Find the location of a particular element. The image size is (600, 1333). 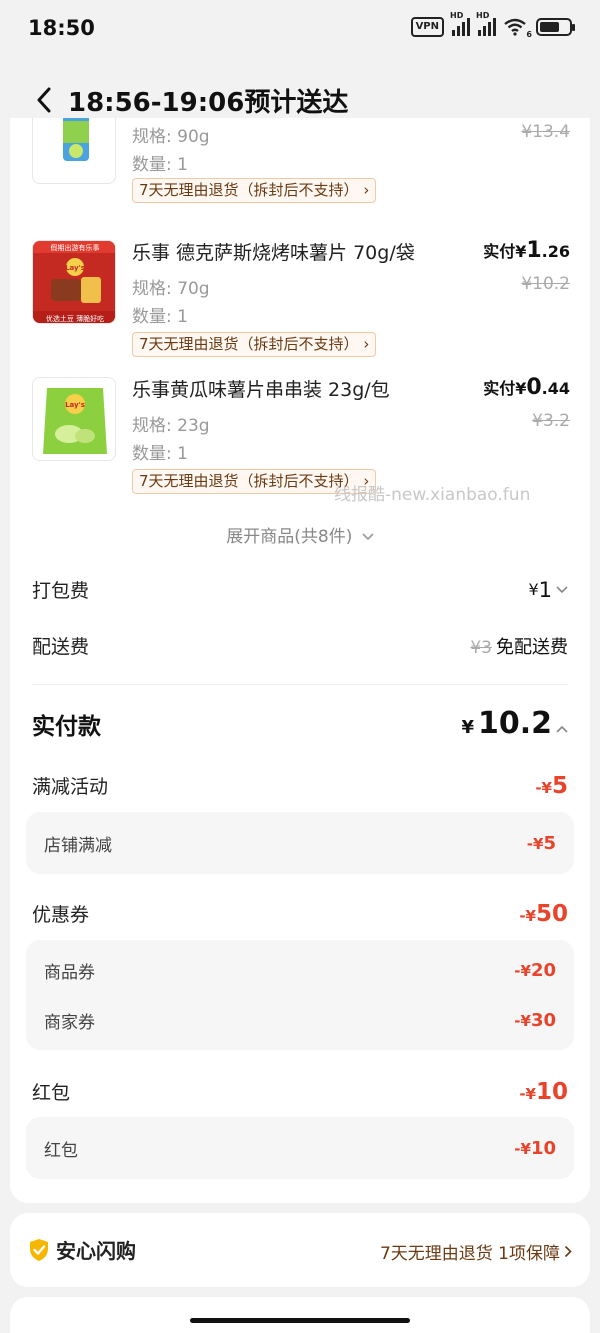

packing-fee-row: 打包费 ¥1 is located at coordinates (300, 589).